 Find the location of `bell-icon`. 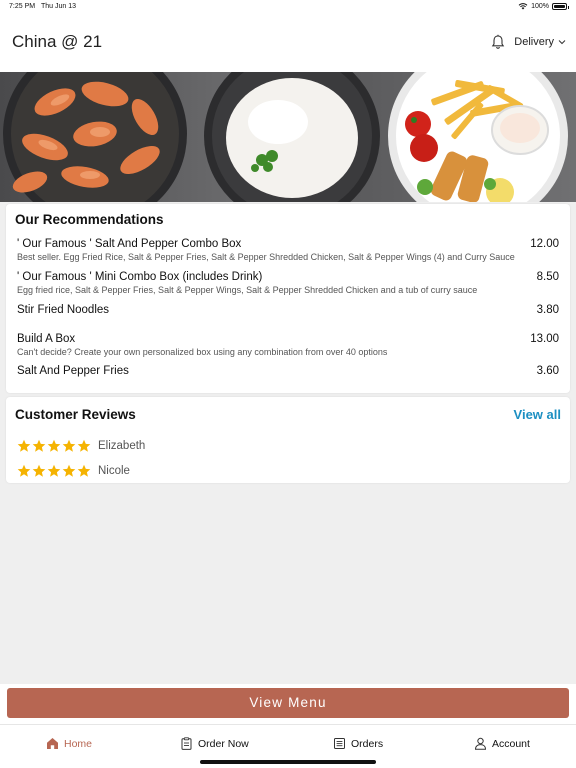

bell-icon is located at coordinates (498, 42).